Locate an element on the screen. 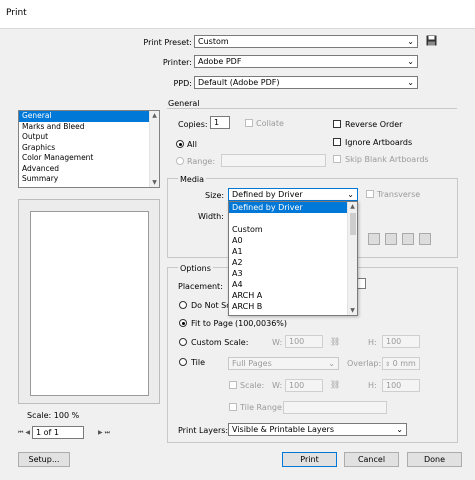 The width and height of the screenshot is (475, 480). media-heading: Media is located at coordinates (192, 179).